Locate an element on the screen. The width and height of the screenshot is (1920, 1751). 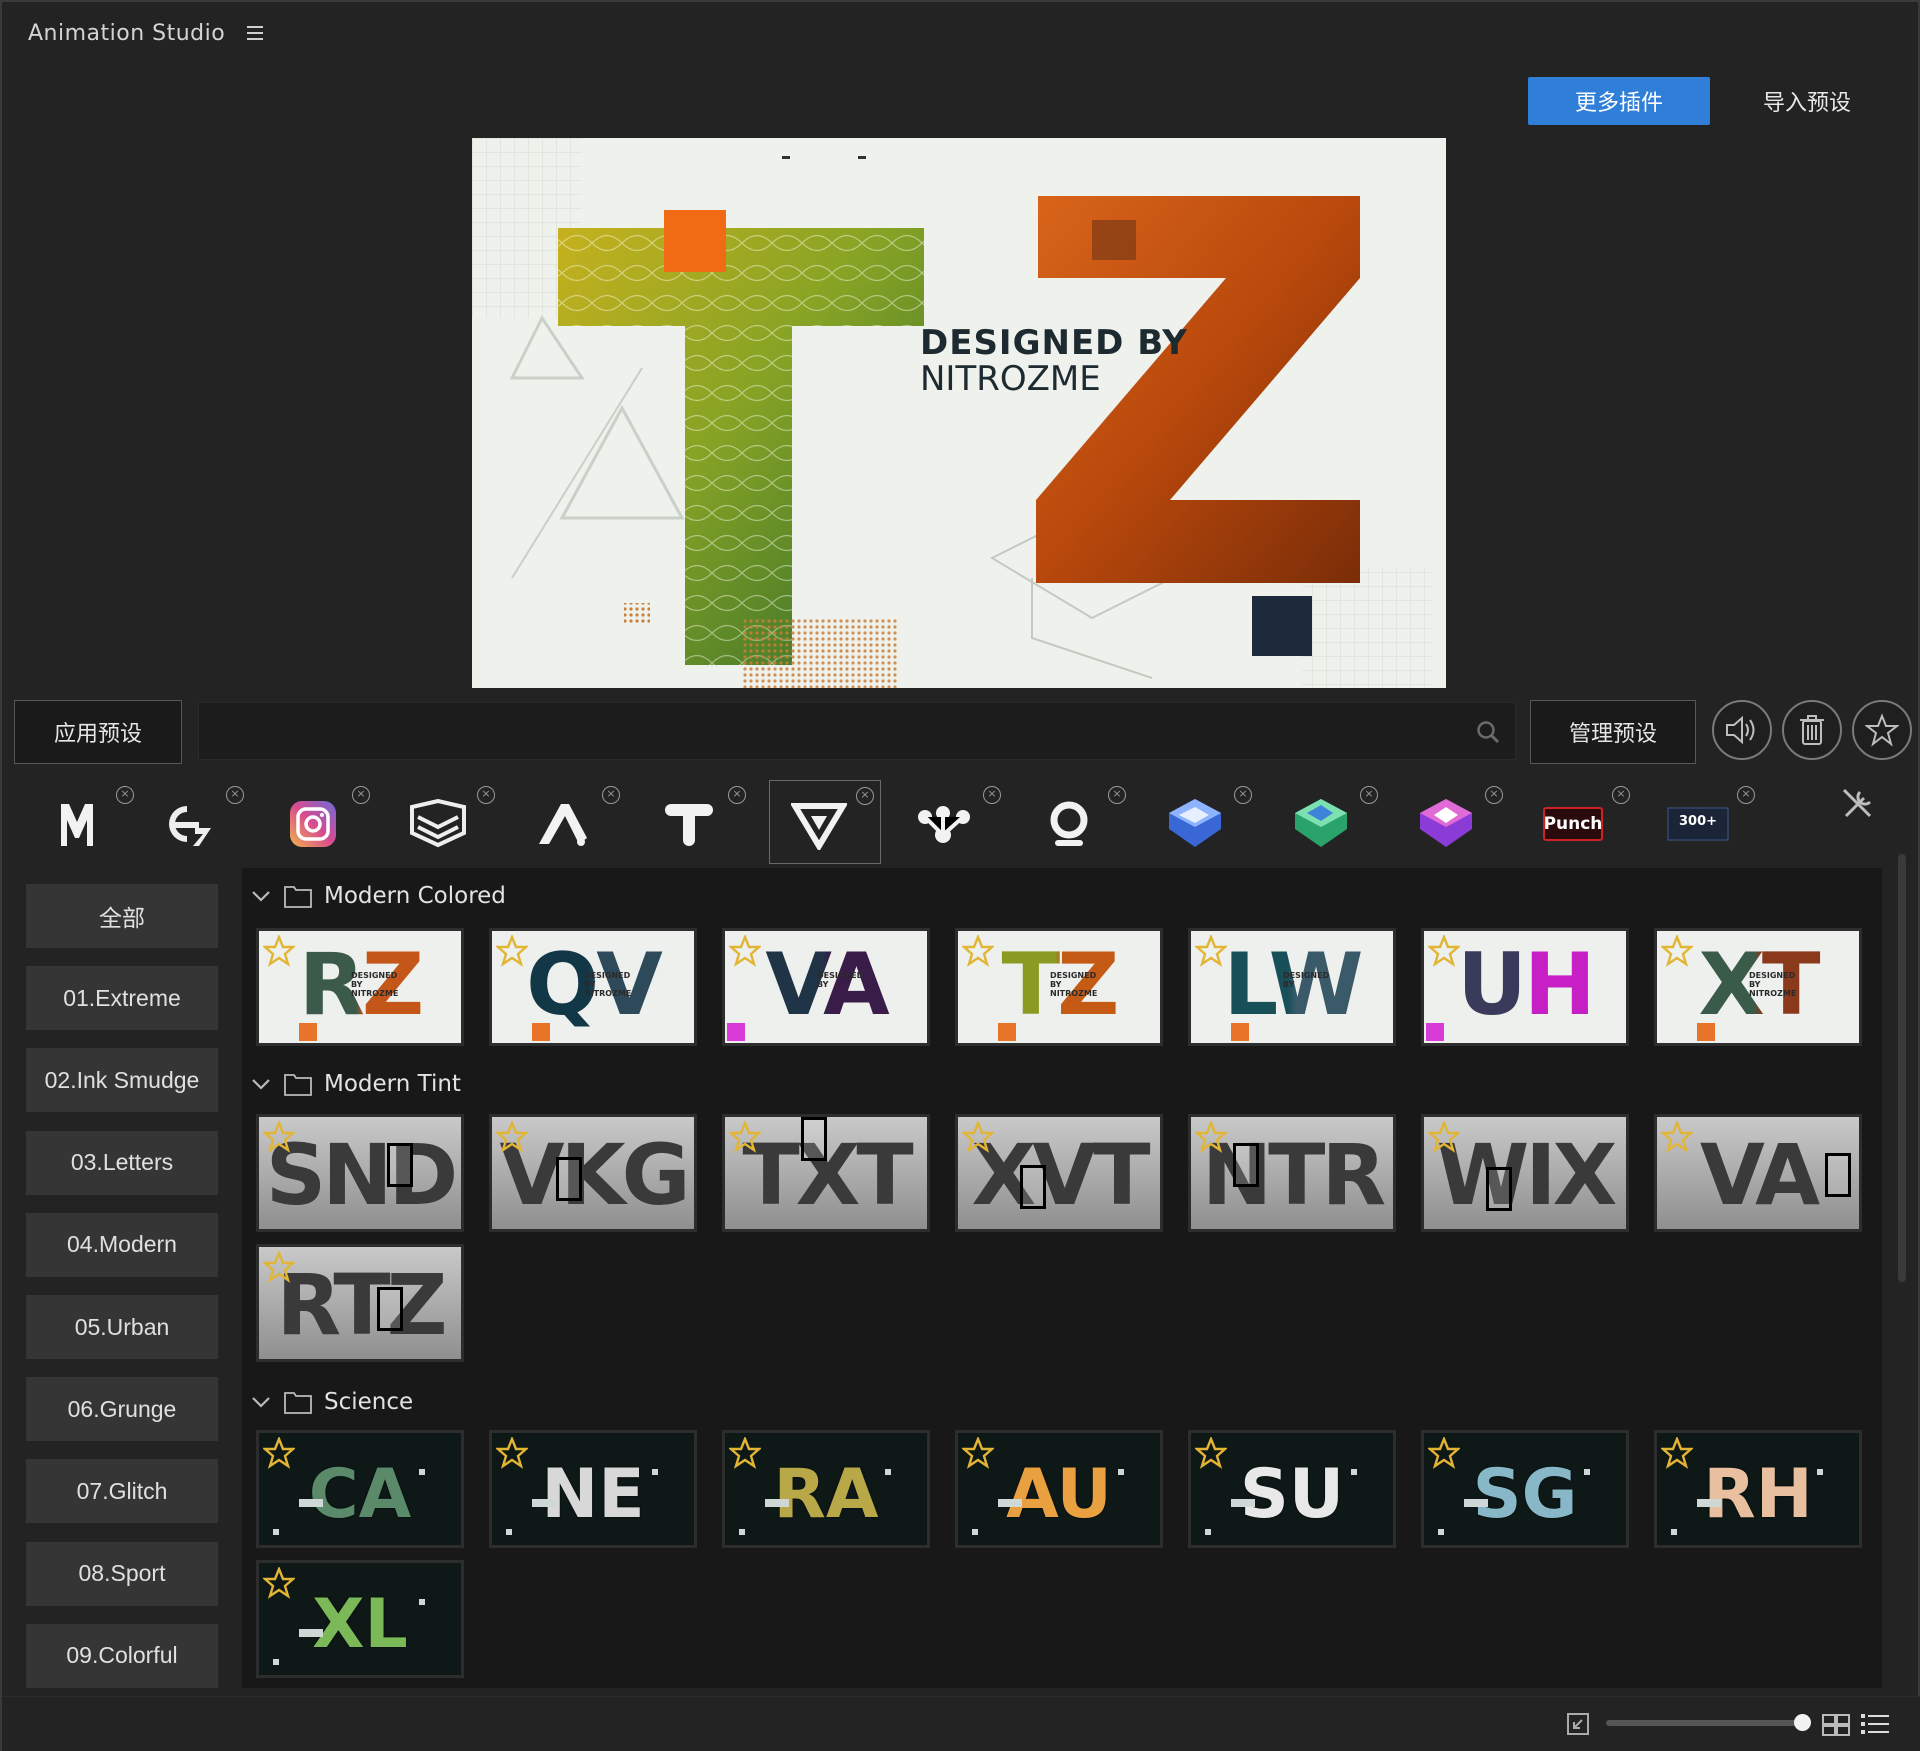
preset-thumbnail: DESIGNED BY NITROZME XT is located at coordinates (1758, 987).